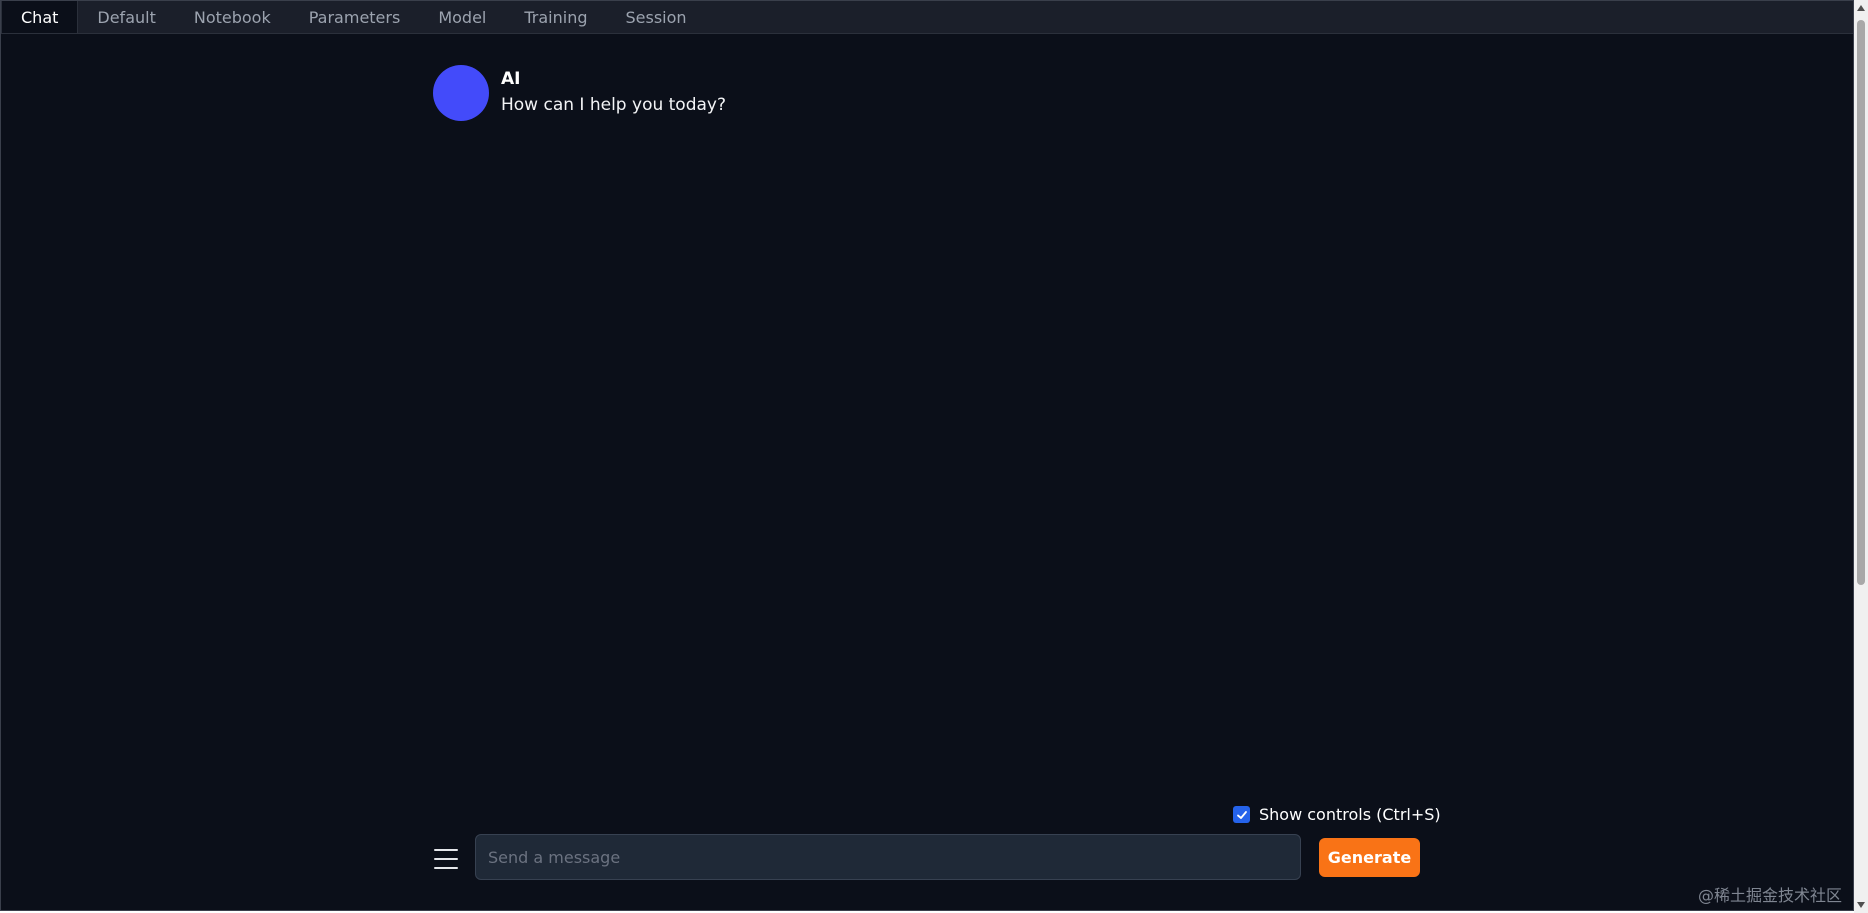 This screenshot has height=913, width=1868. What do you see at coordinates (1861, 8) in the screenshot?
I see `scroll-up-arrow-icon` at bounding box center [1861, 8].